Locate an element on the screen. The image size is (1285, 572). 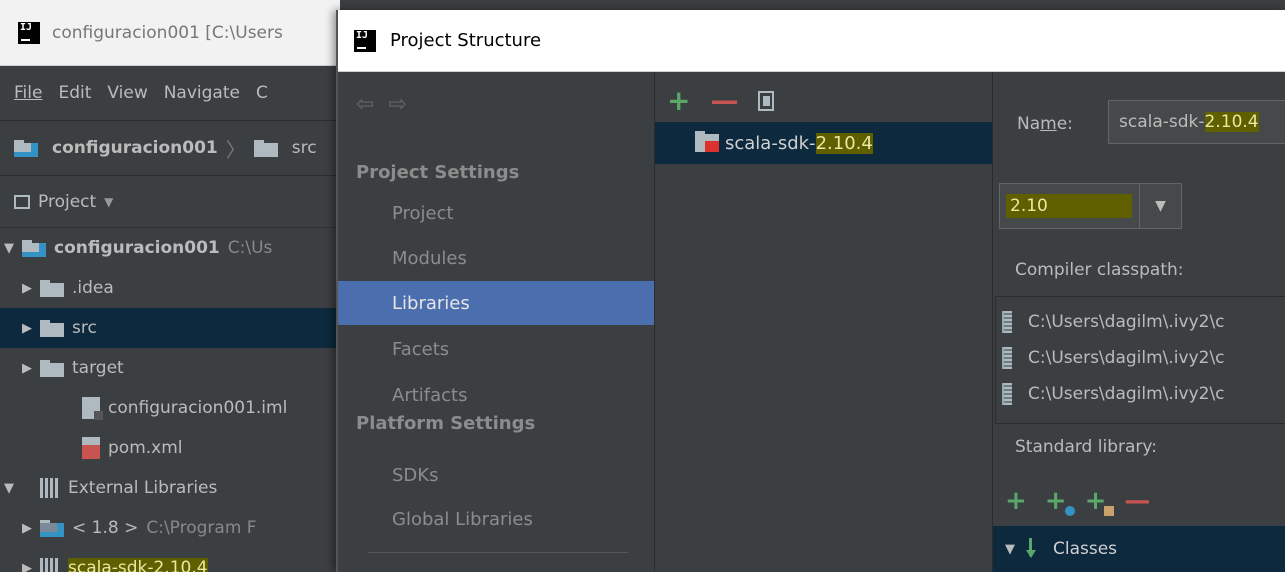
library-name-field: scala-sdk- 2.10.4 is located at coordinates (1196, 122).